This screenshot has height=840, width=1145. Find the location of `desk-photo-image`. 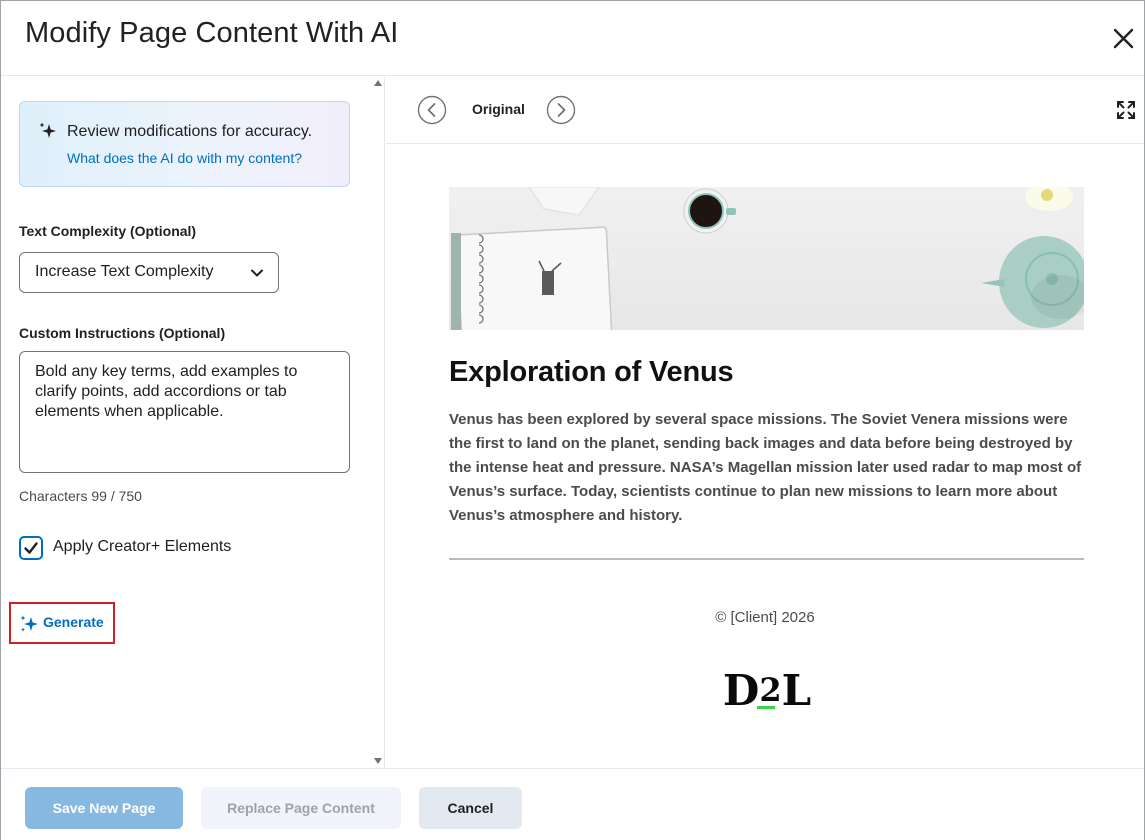

desk-photo-image is located at coordinates (767, 258).